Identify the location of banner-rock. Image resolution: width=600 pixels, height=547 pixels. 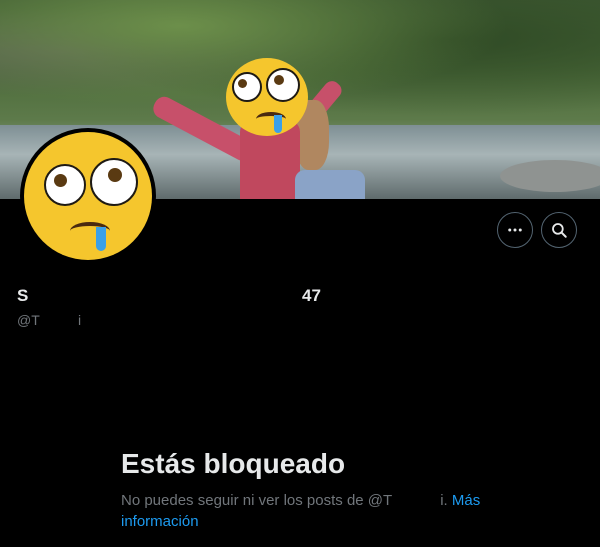
(550, 176).